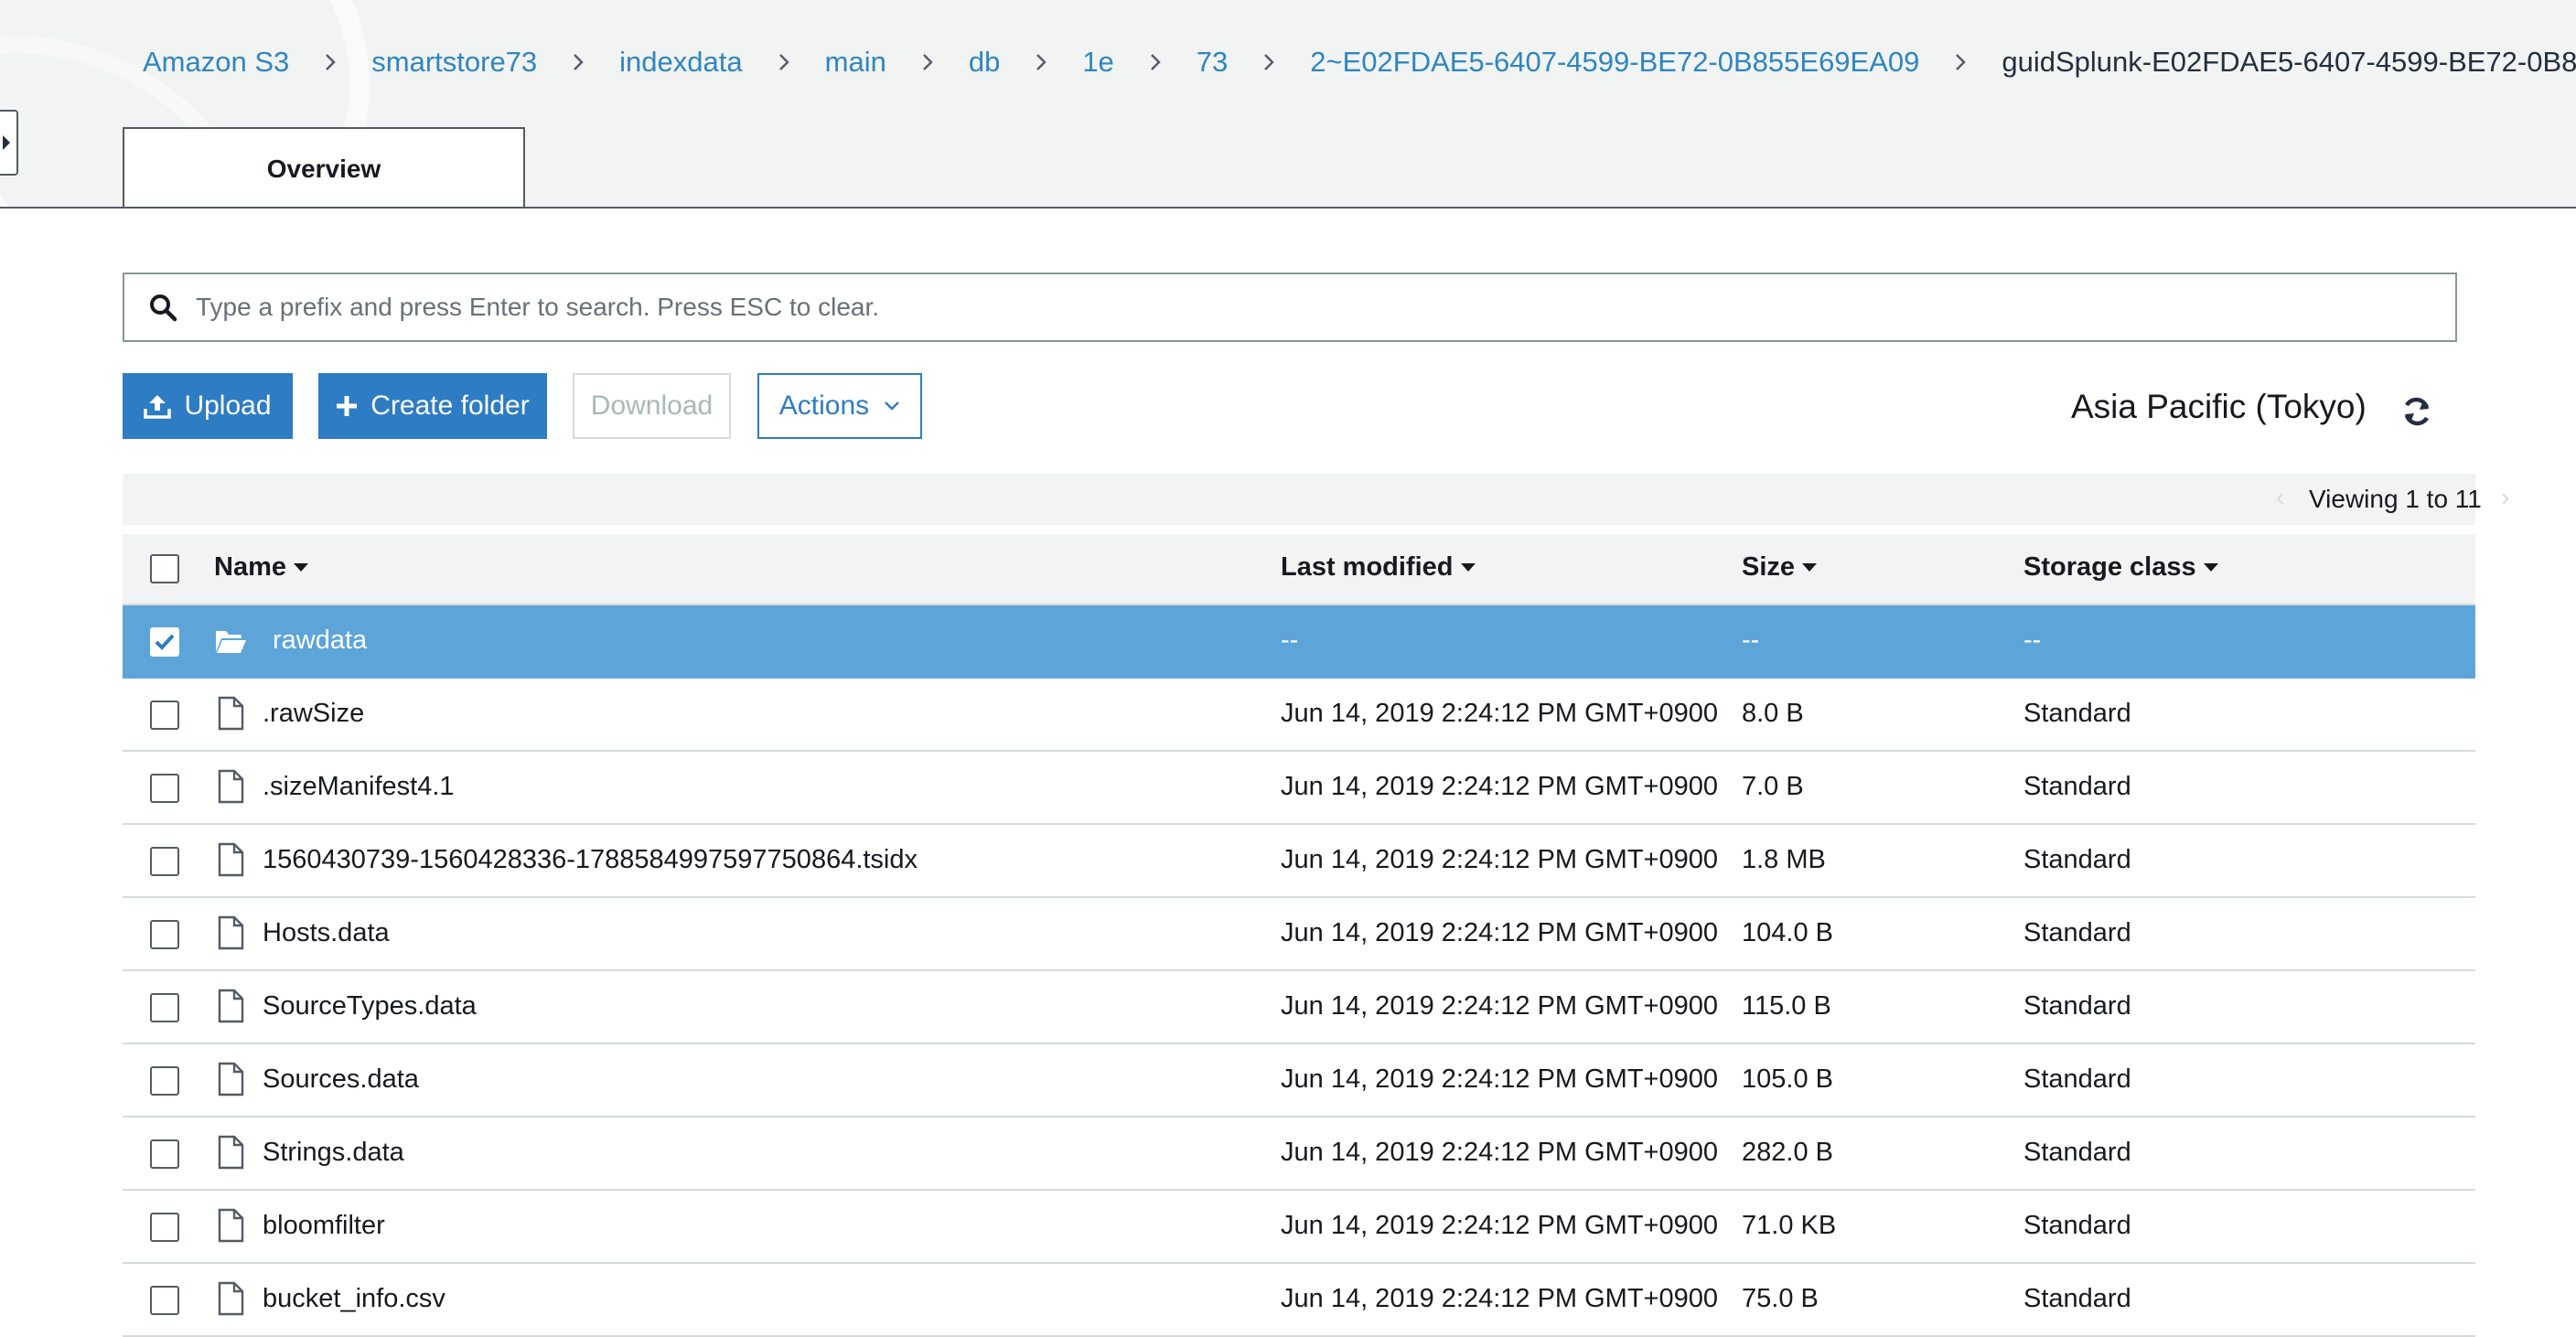 This screenshot has height=1337, width=2576. What do you see at coordinates (2280, 497) in the screenshot?
I see `prev-page-button: ‹` at bounding box center [2280, 497].